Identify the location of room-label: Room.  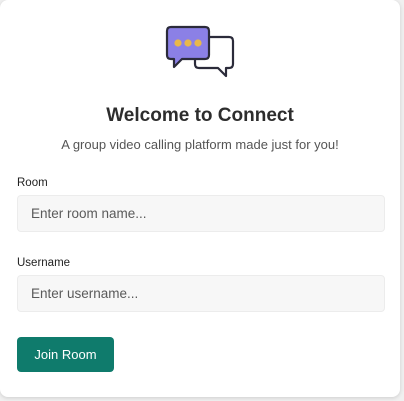
(32, 183).